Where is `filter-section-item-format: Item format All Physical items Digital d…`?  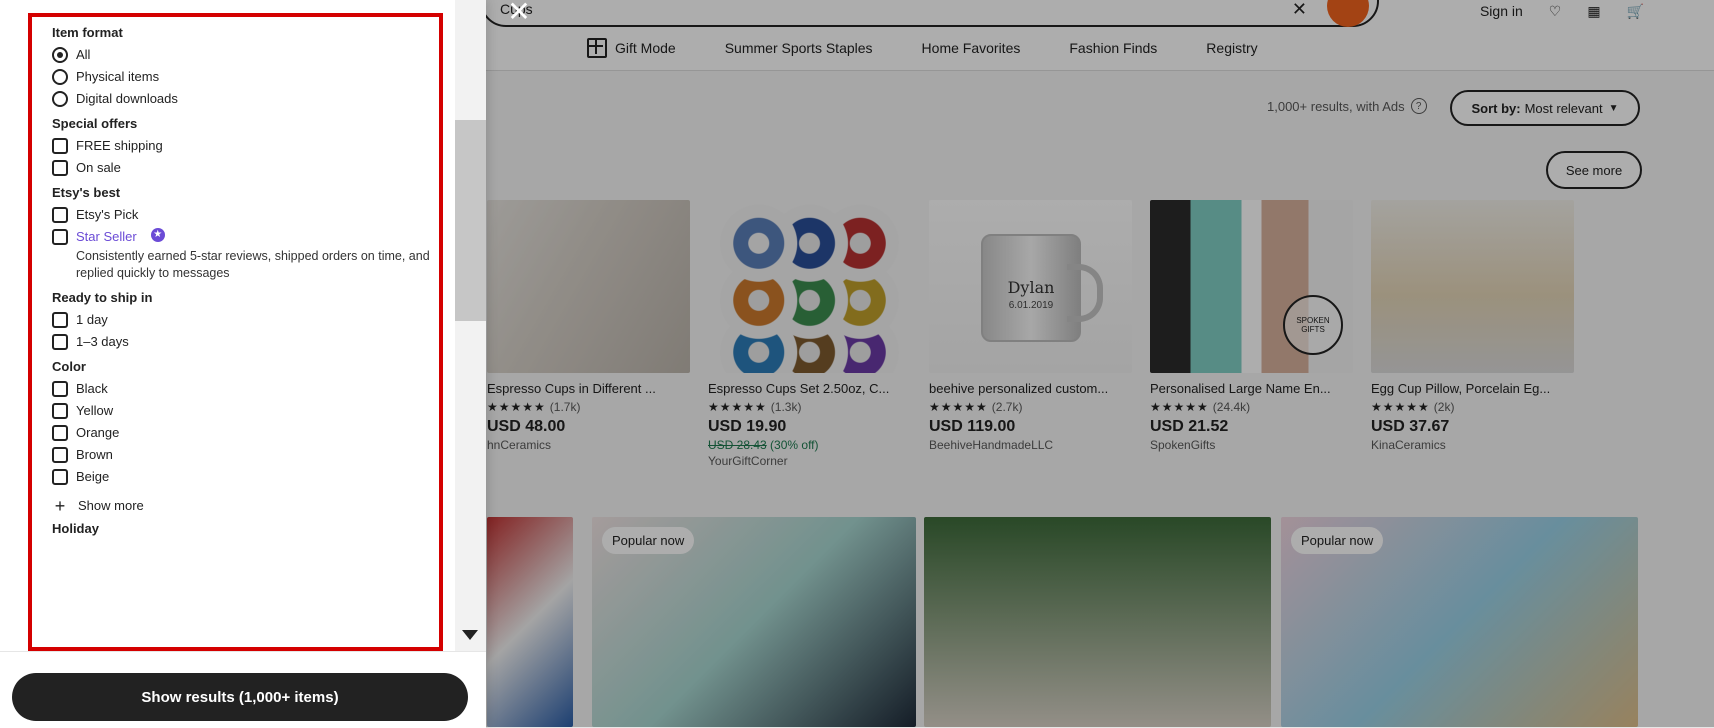
filter-section-item-format: Item format All Physical items Digital d… is located at coordinates (245, 66).